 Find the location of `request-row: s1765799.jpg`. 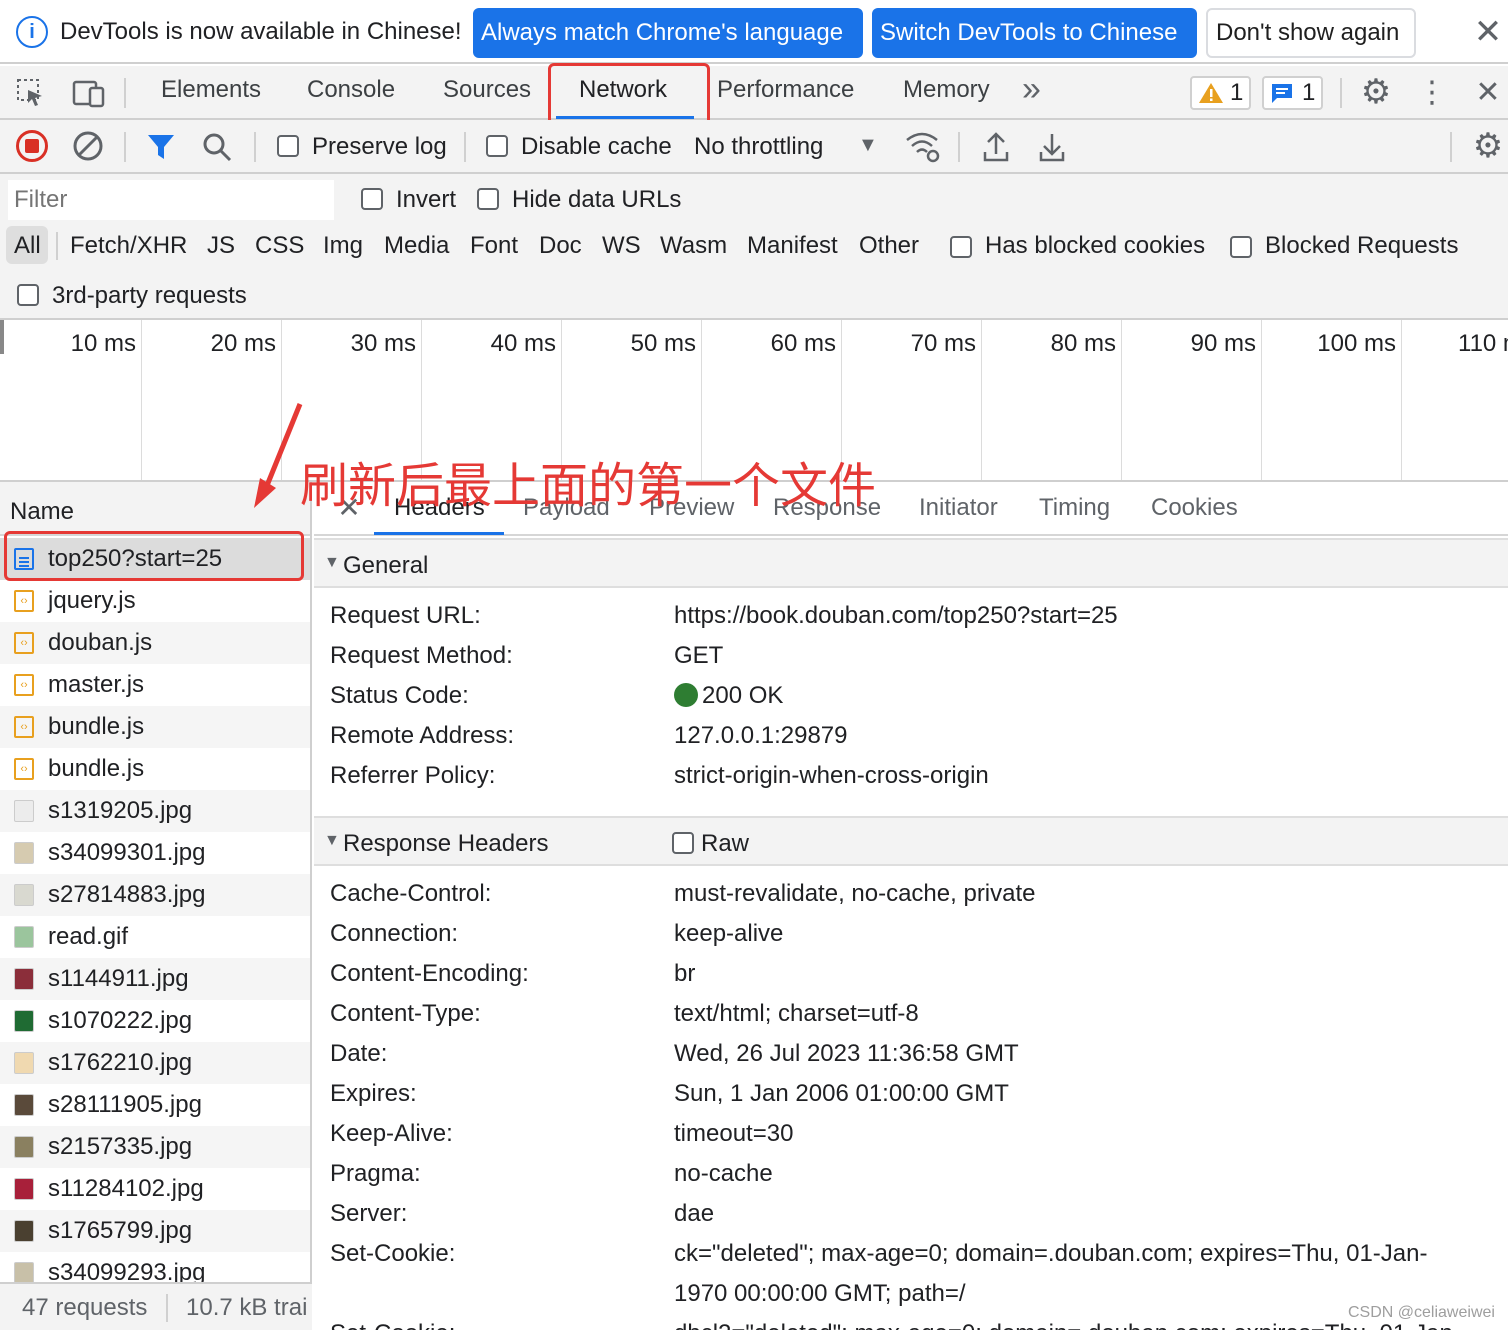

request-row: s1765799.jpg is located at coordinates (155, 1231).